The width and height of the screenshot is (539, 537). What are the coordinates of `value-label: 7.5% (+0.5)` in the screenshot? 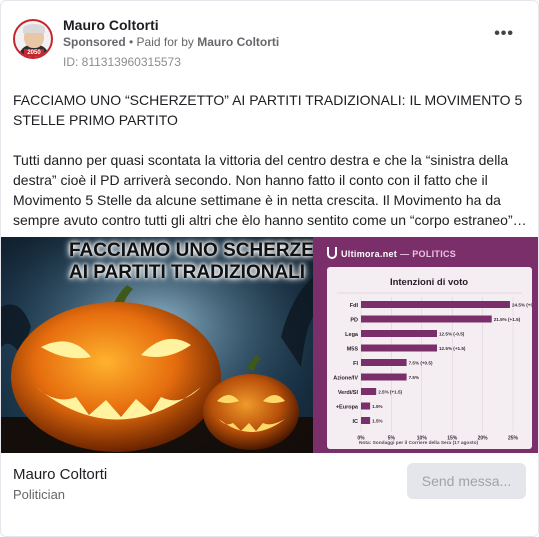 It's located at (421, 363).